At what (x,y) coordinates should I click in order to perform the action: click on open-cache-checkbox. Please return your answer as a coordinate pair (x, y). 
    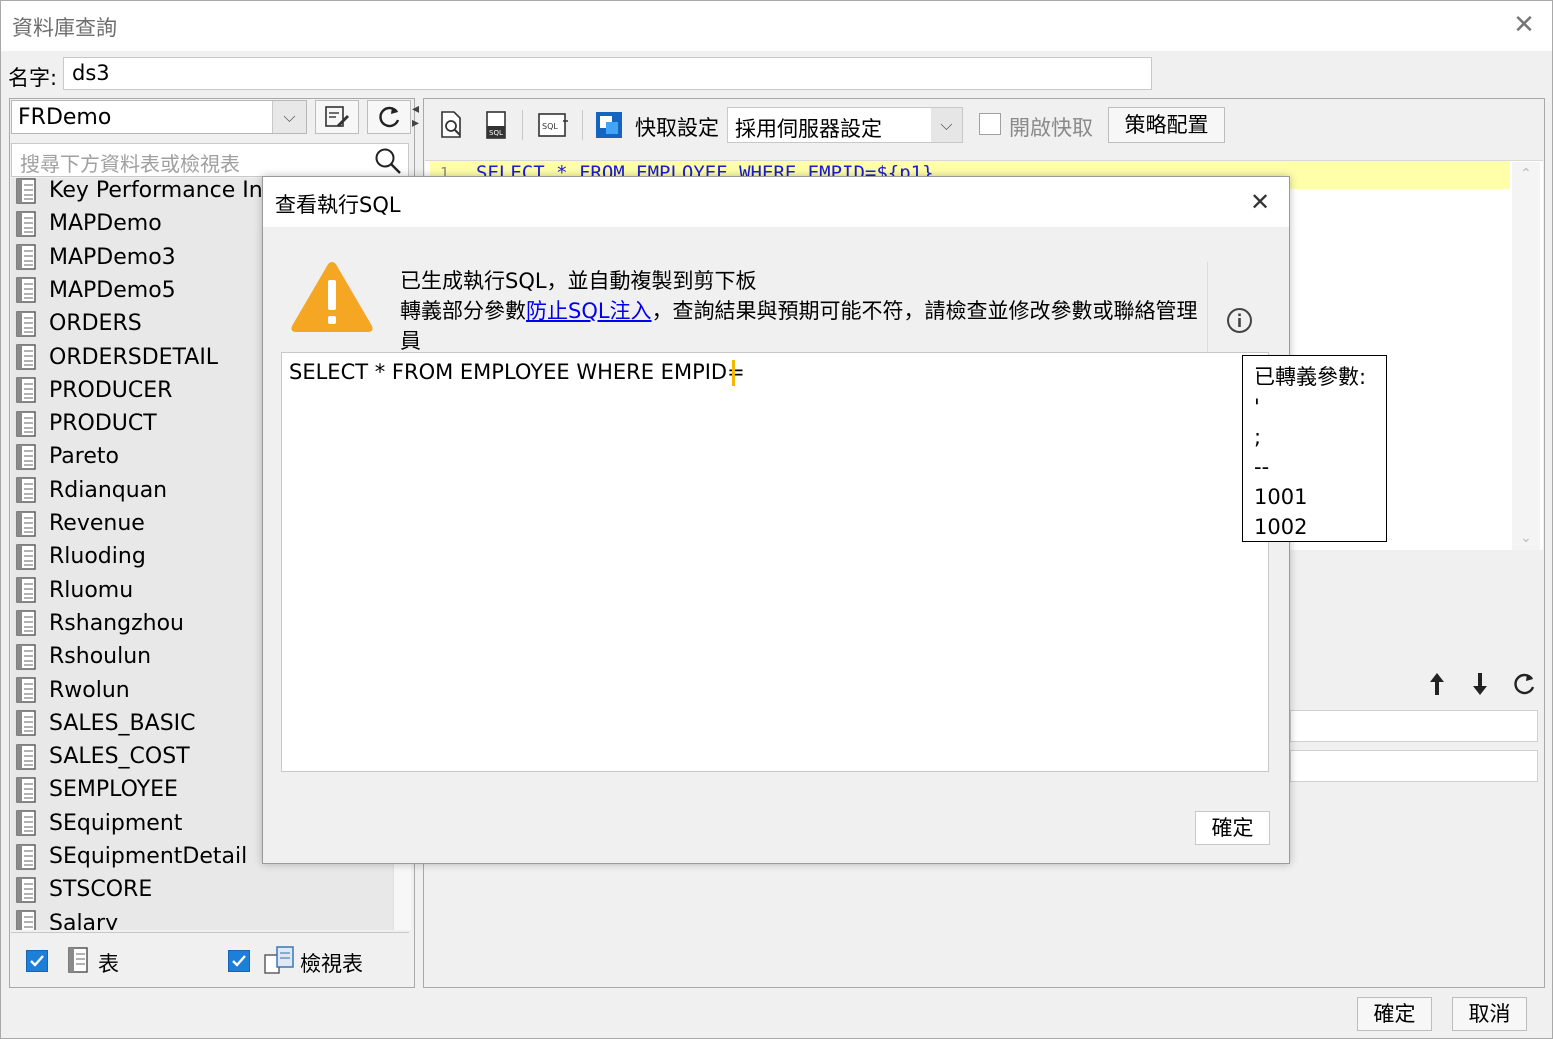
    Looking at the image, I should click on (990, 124).